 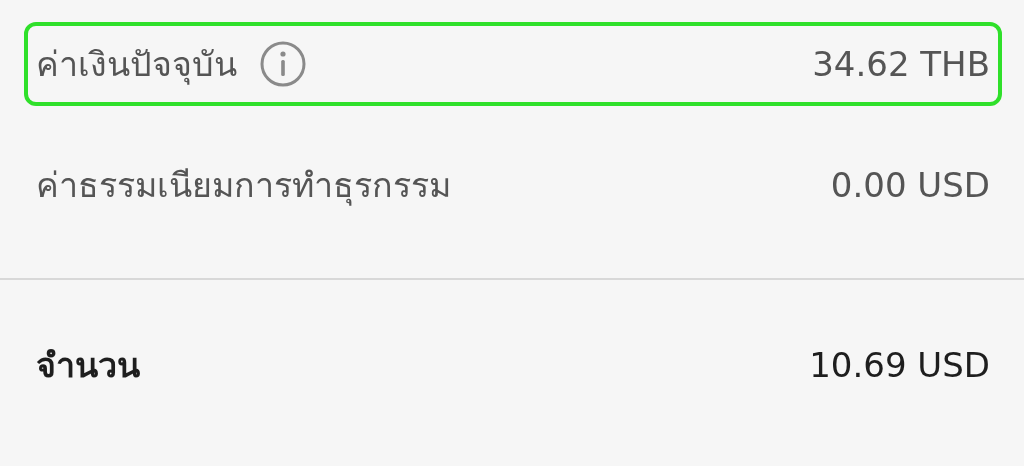 What do you see at coordinates (243, 186) in the screenshot?
I see `row-label: ค่าธรรมเนียมการทำธุรกรรม` at bounding box center [243, 186].